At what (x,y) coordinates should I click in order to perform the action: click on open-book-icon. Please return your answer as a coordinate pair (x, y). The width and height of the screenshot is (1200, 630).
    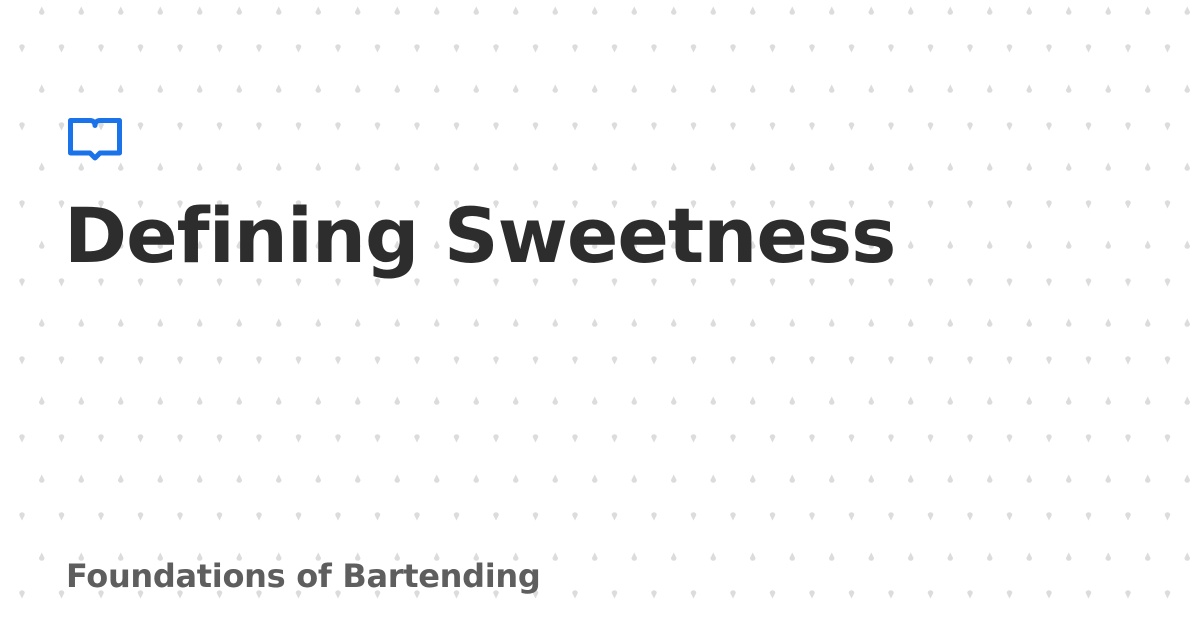
    Looking at the image, I should click on (95, 139).